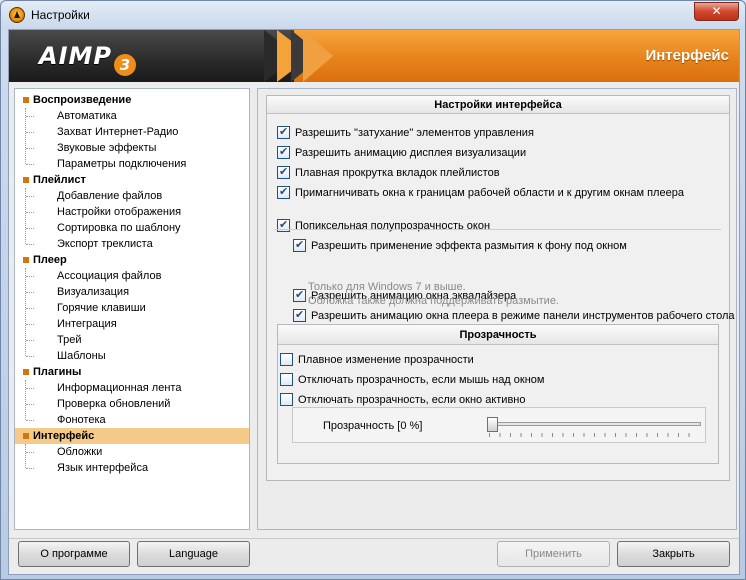 The height and width of the screenshot is (580, 746). Describe the element at coordinates (117, 132) in the screenshot. I see `tree-item: Захват Интернет-Радио` at that location.